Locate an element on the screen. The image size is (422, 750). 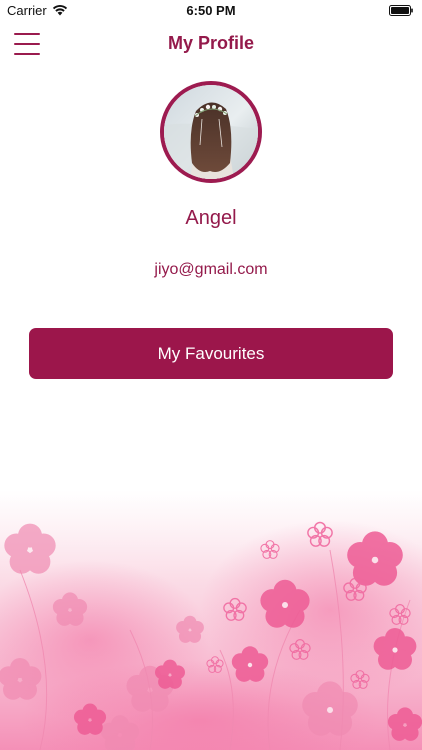
page-title: My Profile is located at coordinates (211, 43).